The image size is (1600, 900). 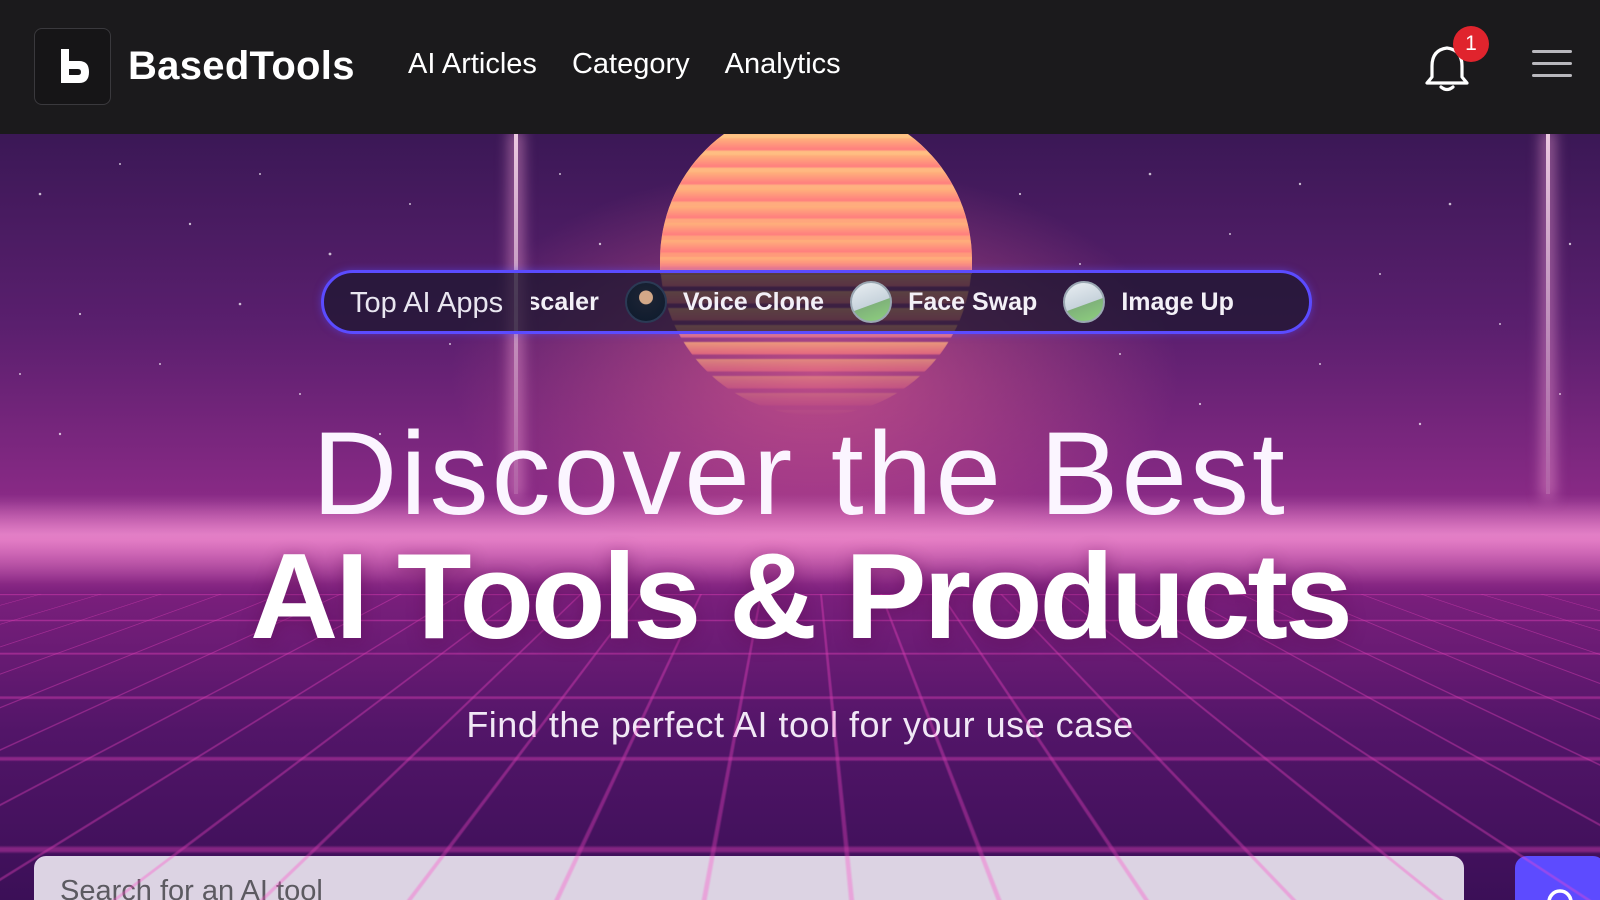 I want to click on logo-button, so click(x=72, y=66).